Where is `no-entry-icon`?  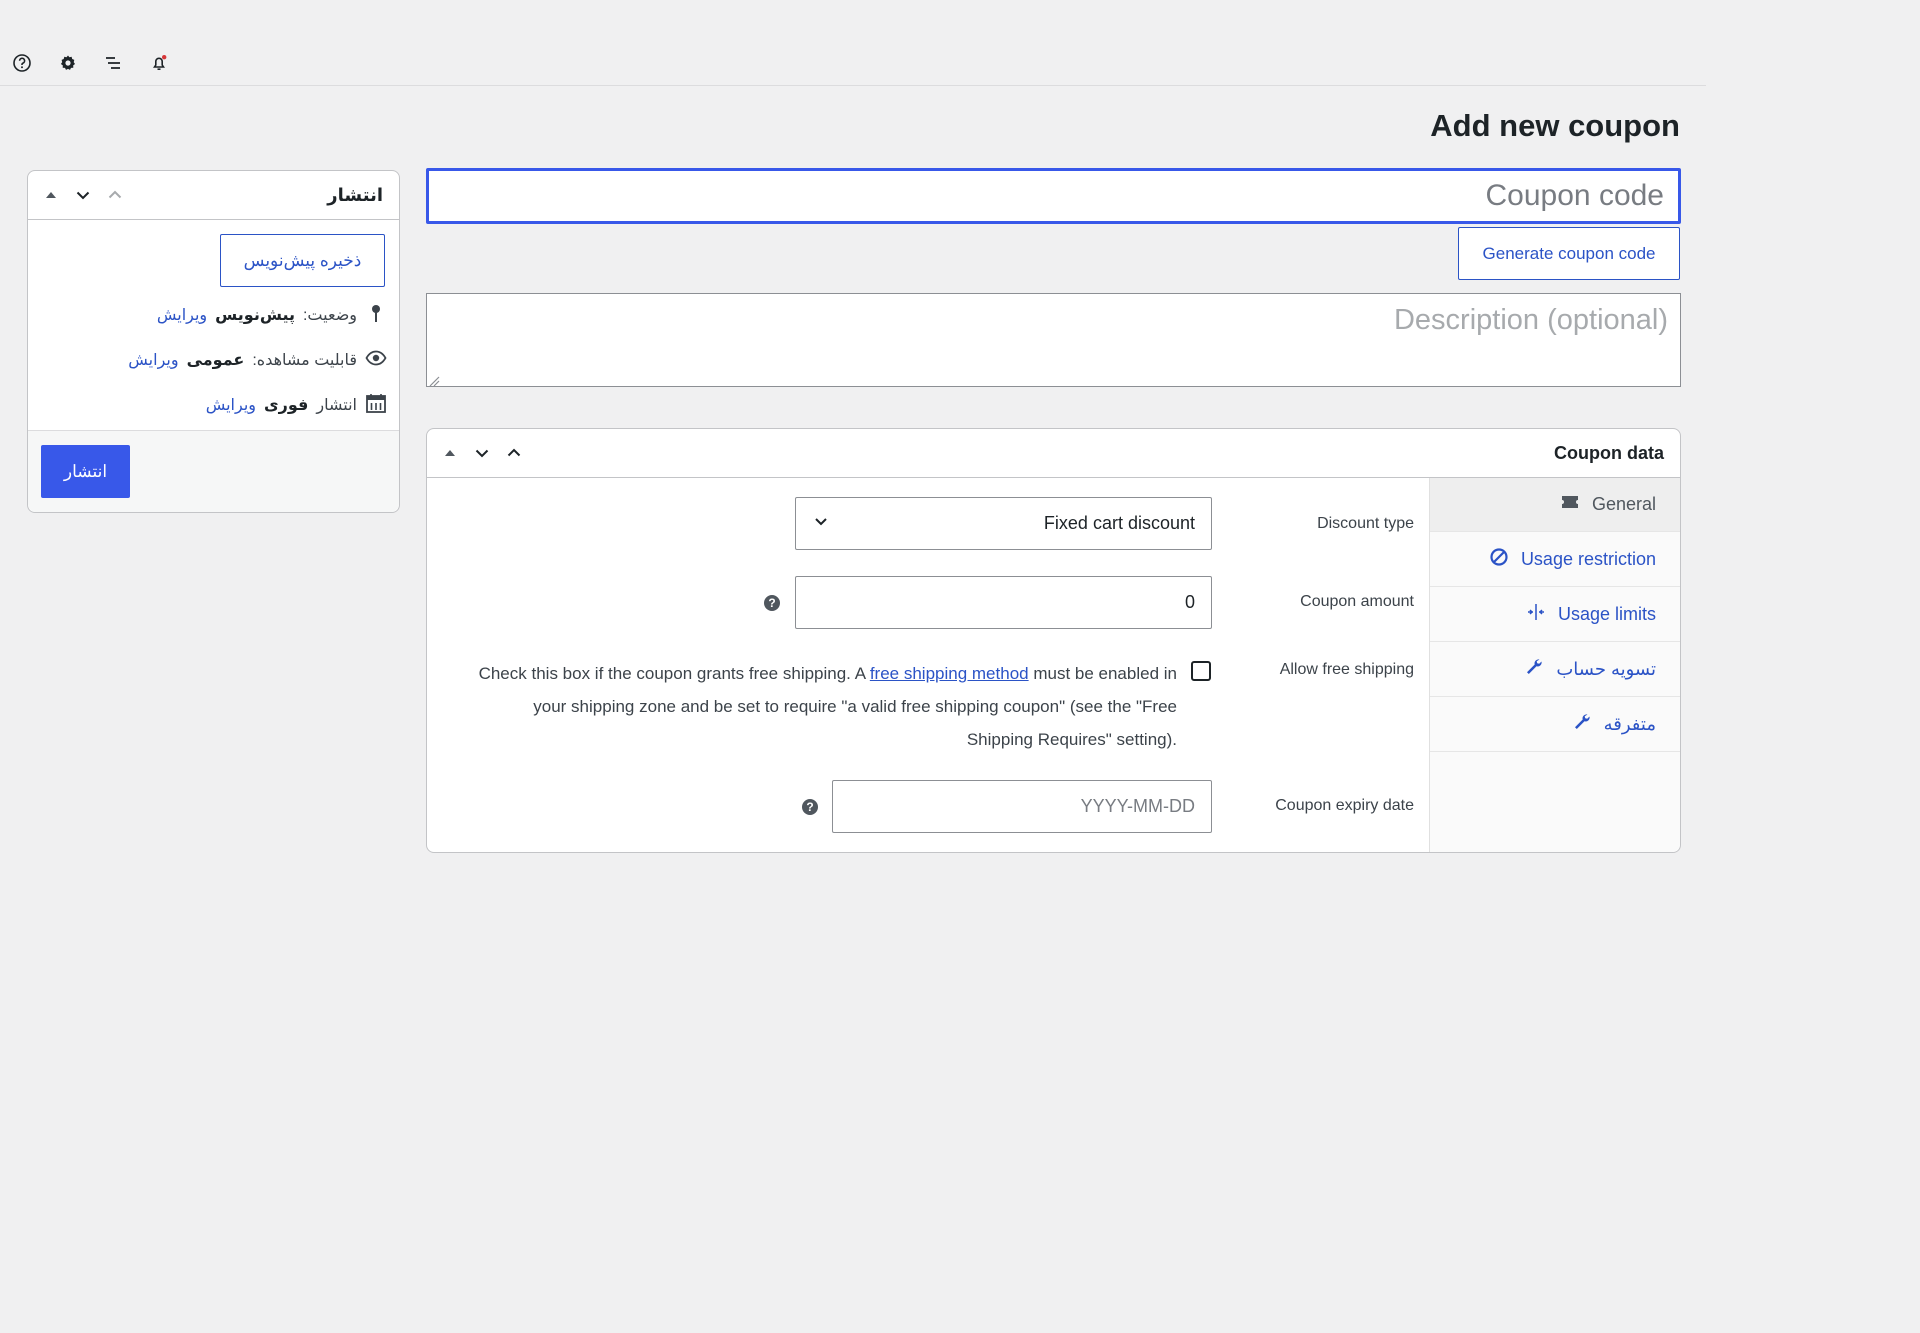 no-entry-icon is located at coordinates (1499, 559).